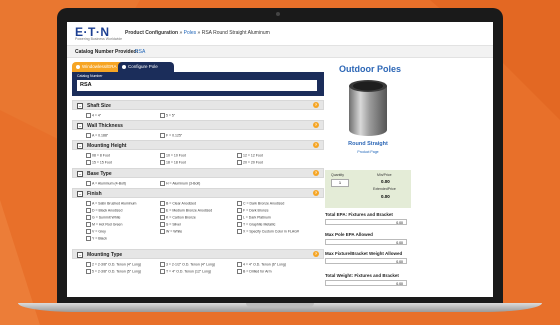 The image size is (560, 325). I want to click on option-item: 15 = 15 Foot, so click(99, 162).